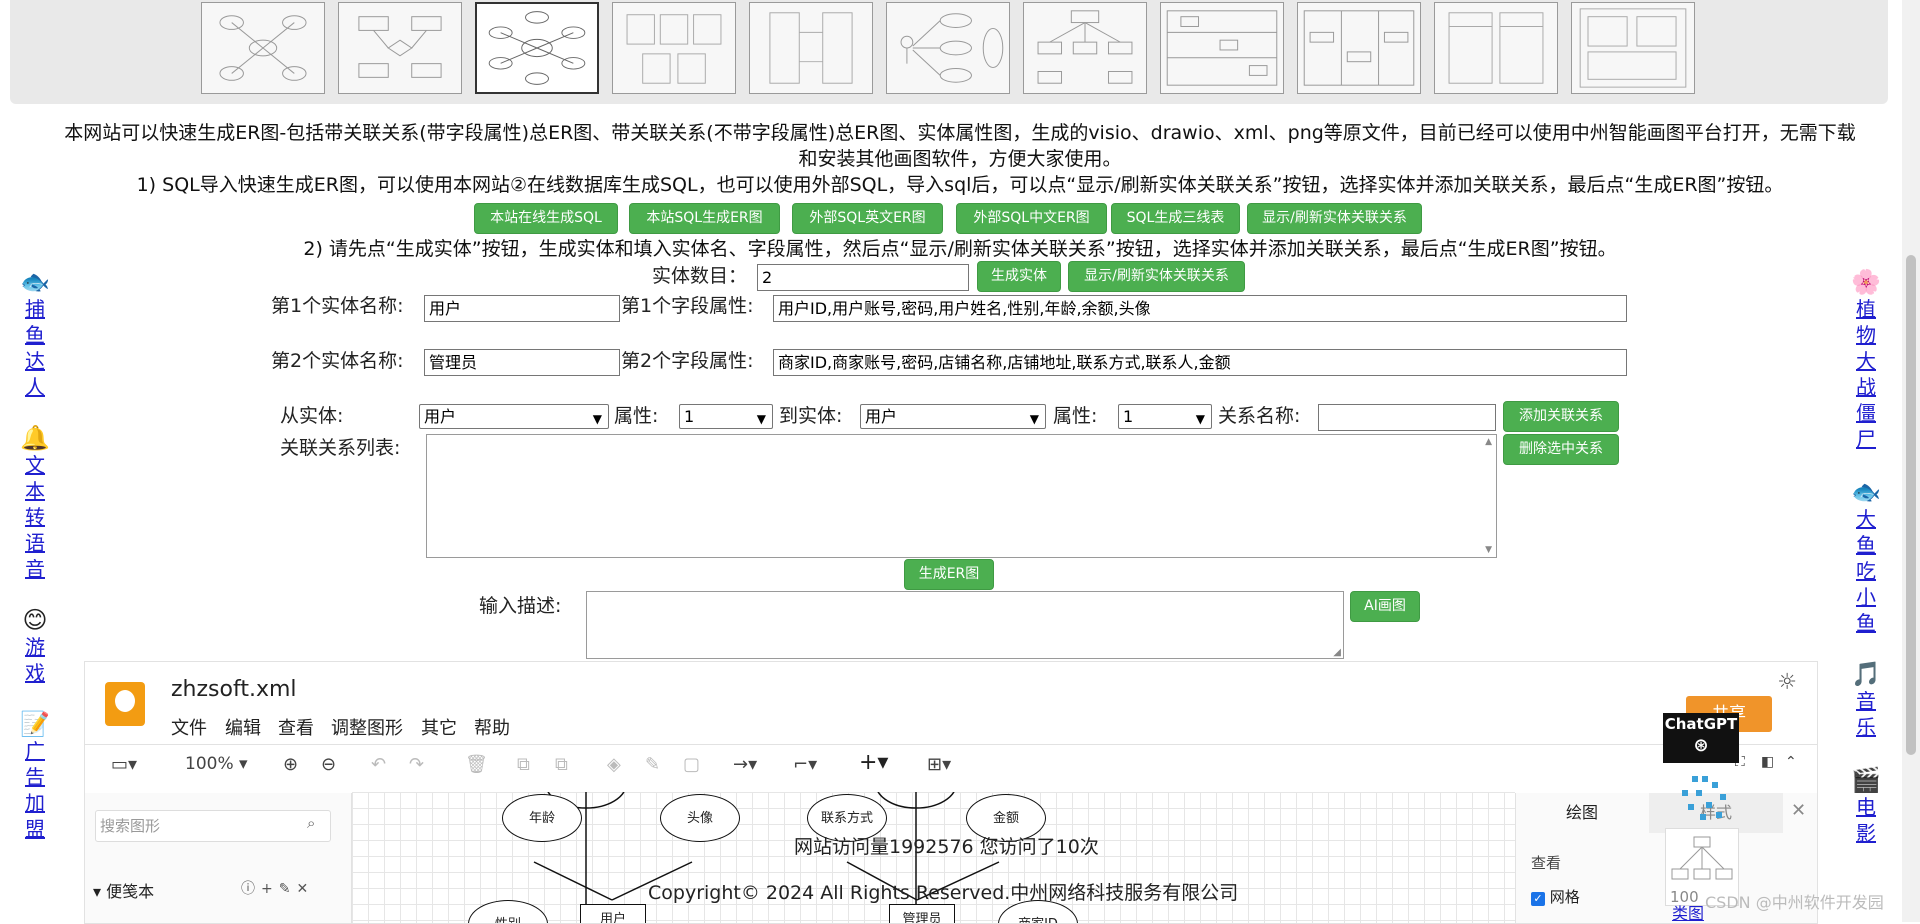 Image resolution: width=1920 pixels, height=924 pixels. I want to click on attr-label-2: 属性:, so click(1075, 416).